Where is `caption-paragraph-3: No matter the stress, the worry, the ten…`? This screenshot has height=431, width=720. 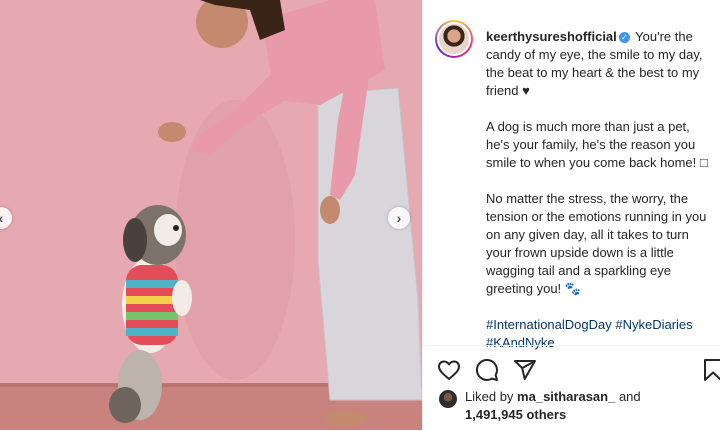 caption-paragraph-3: No matter the stress, the worry, the ten… is located at coordinates (598, 243).